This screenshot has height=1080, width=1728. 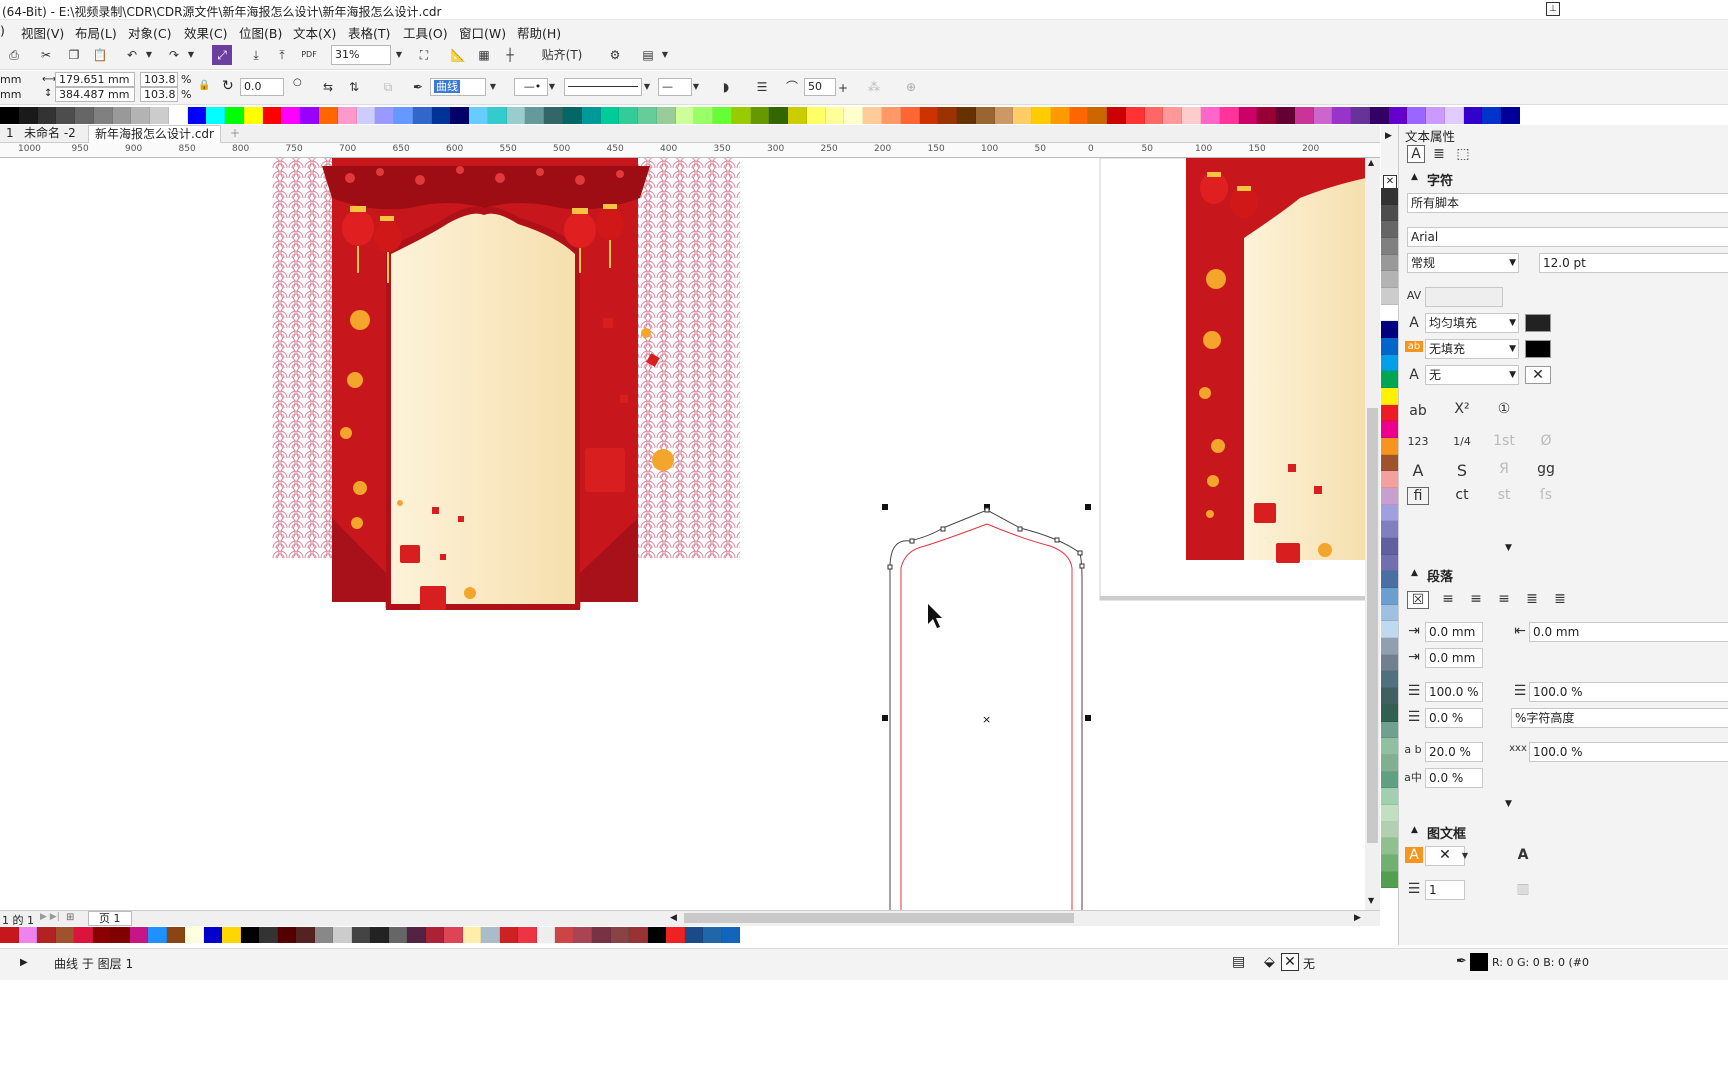 I want to click on script-dropdown: 所有脚本, so click(x=1567, y=203).